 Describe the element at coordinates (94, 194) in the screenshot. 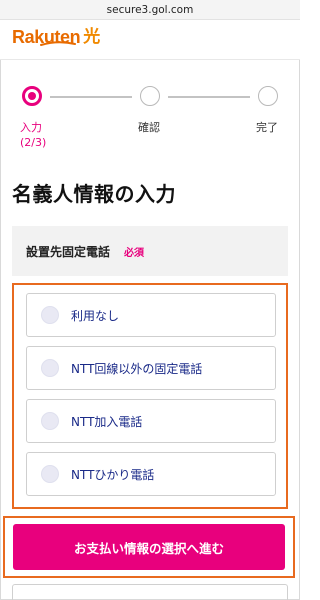

I see `page-title: 名義人情報の入力` at that location.